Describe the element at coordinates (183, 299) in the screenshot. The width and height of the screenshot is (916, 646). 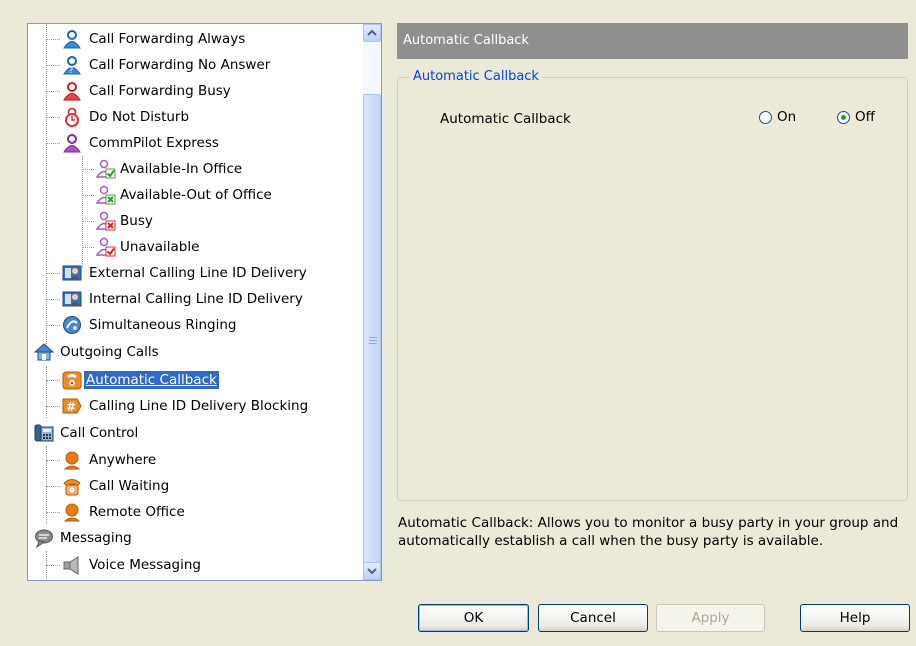
I see `tree-item-internal-calling-line-id-delivery: Internal Calling Line ID Delivery` at that location.